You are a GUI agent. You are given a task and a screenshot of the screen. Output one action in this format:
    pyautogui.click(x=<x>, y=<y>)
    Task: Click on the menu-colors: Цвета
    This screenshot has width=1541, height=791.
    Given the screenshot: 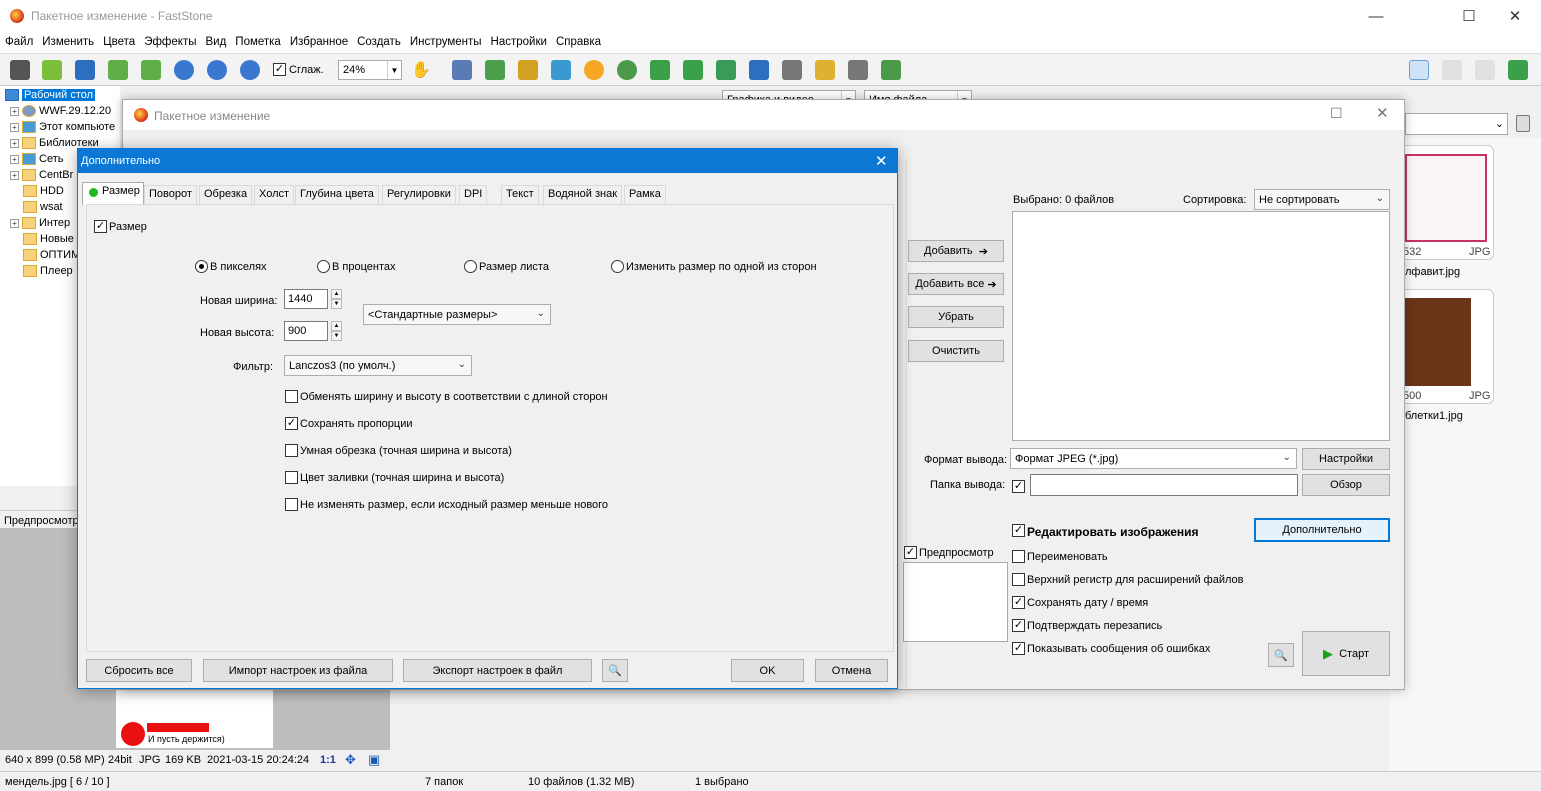 What is the action you would take?
    pyautogui.click(x=118, y=40)
    